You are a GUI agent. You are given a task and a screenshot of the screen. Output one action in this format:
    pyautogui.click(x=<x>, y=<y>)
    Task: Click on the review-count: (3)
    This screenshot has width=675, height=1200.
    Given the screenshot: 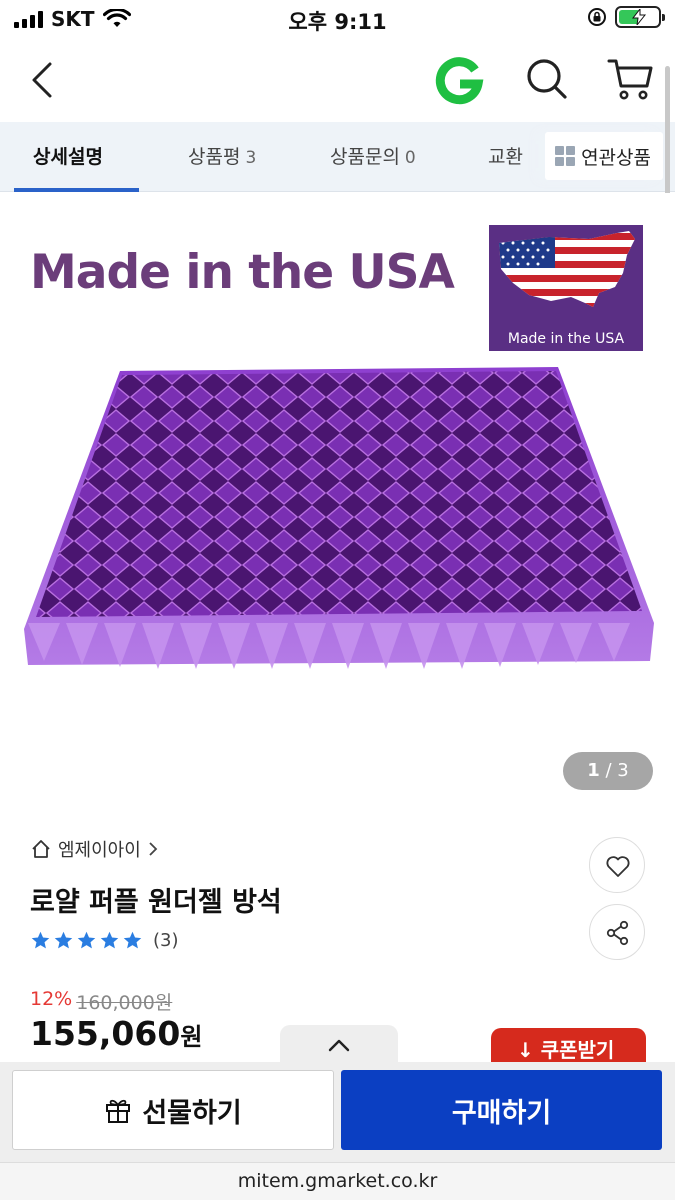 What is the action you would take?
    pyautogui.click(x=166, y=940)
    